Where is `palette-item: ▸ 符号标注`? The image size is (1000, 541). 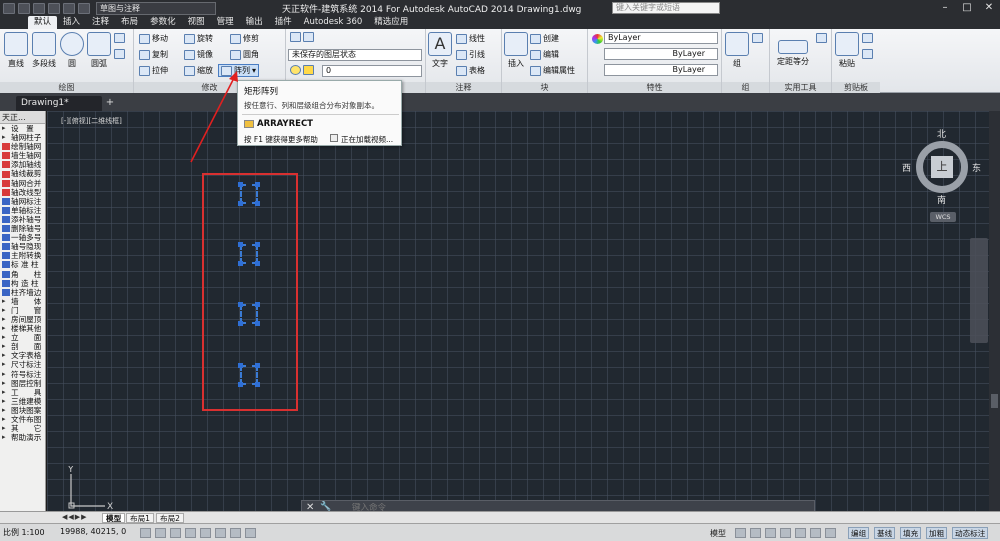 palette-item: ▸ 符号标注 is located at coordinates (22, 374).